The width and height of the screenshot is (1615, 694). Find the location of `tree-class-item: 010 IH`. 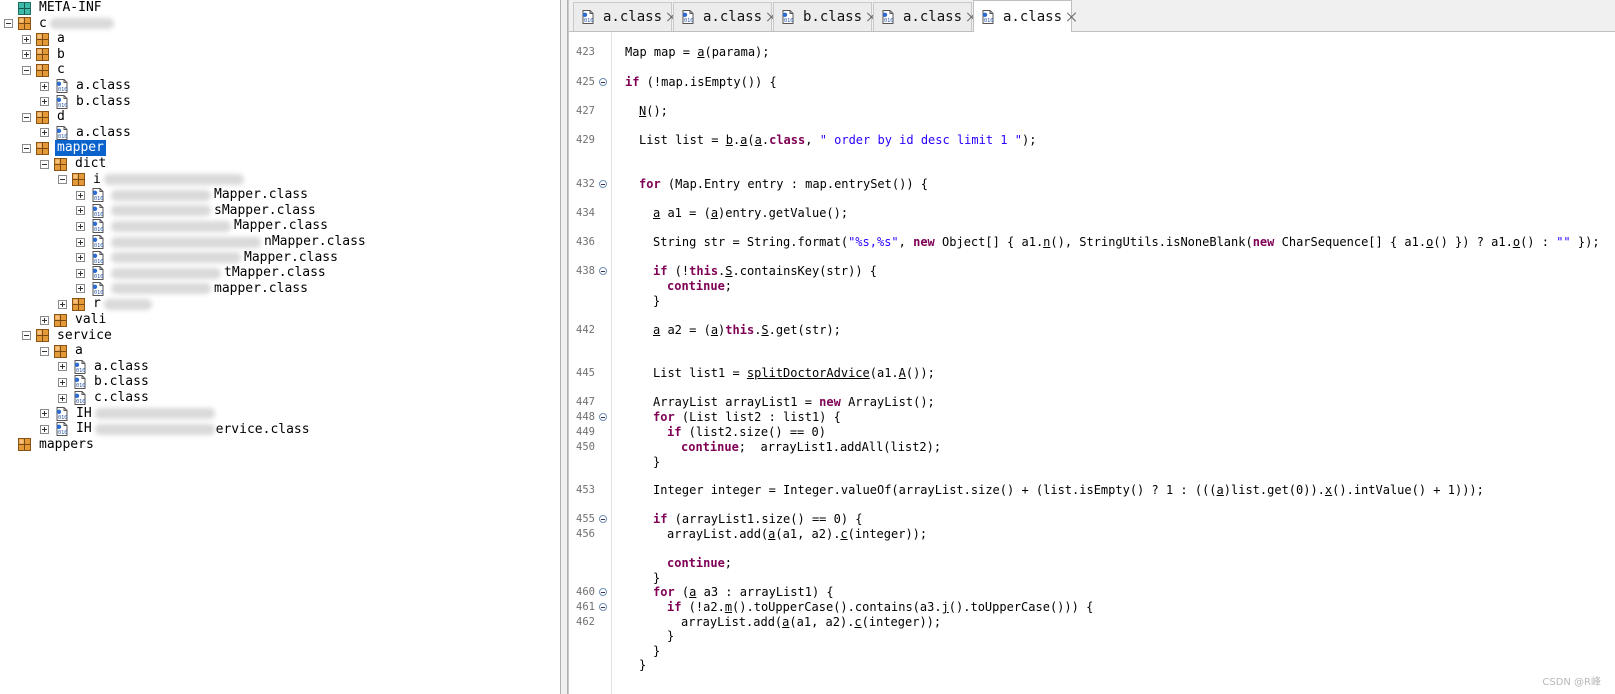

tree-class-item: 010 IH is located at coordinates (128, 414).